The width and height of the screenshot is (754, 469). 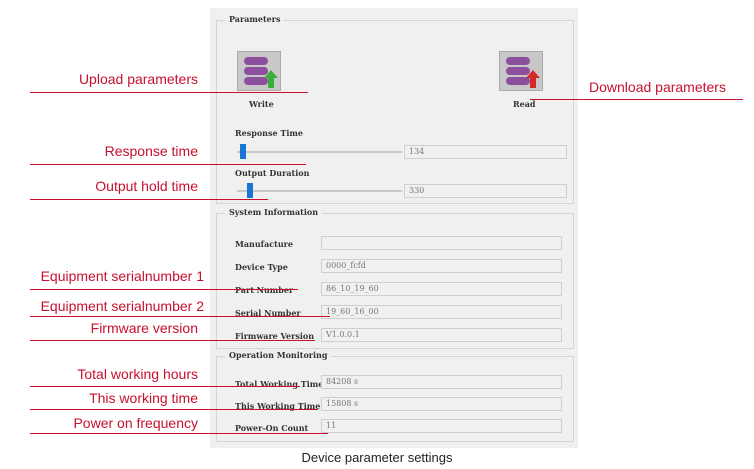 What do you see at coordinates (179, 433) in the screenshot?
I see `annotation-line-power-on-frequency` at bounding box center [179, 433].